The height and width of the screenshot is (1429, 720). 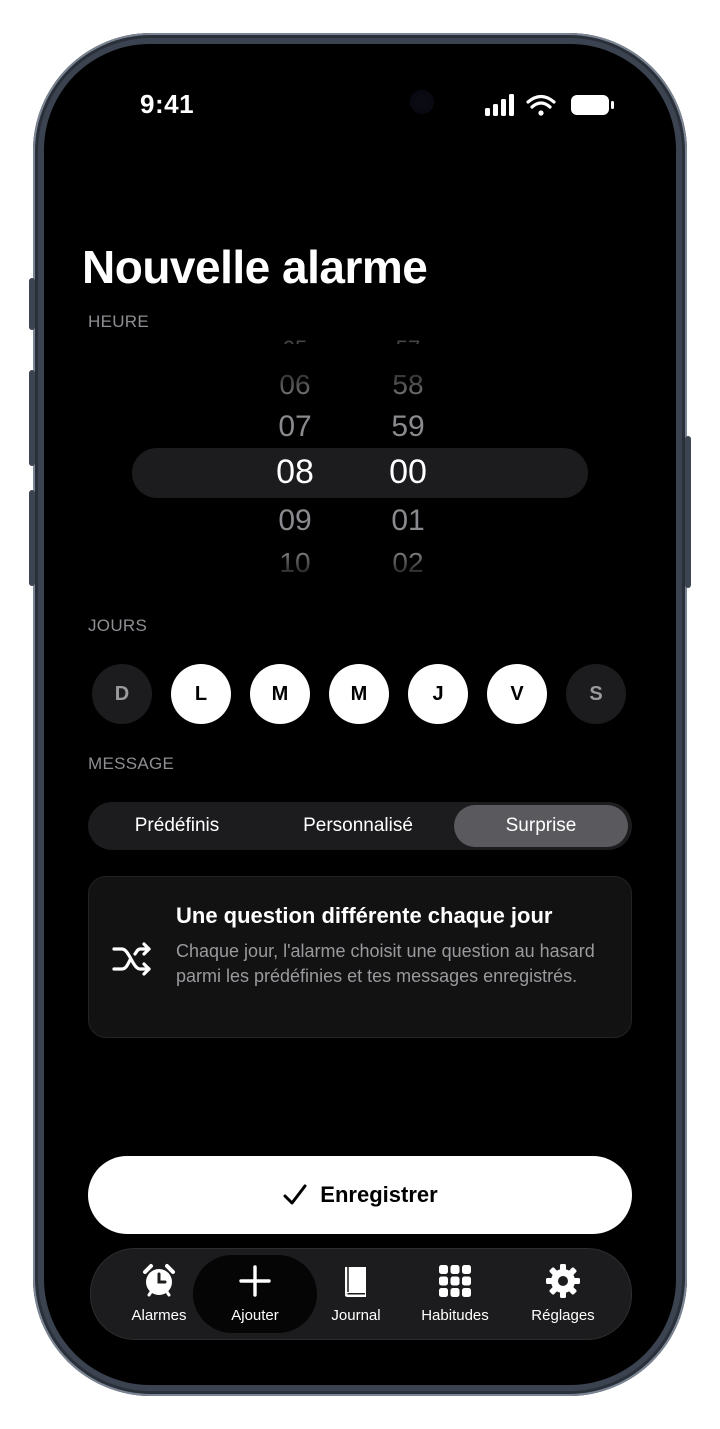 I want to click on tab-ajouter: Ajouter, so click(x=255, y=1294).